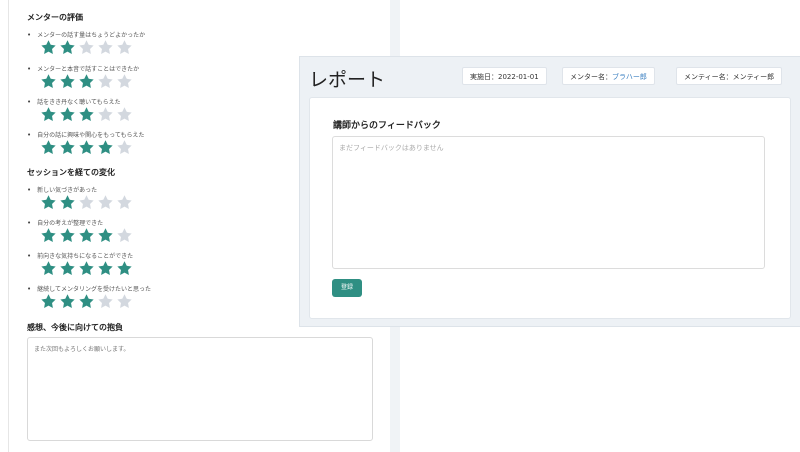  What do you see at coordinates (80, 255) in the screenshot?
I see `question-label: 前向きな気持ちになることができた` at bounding box center [80, 255].